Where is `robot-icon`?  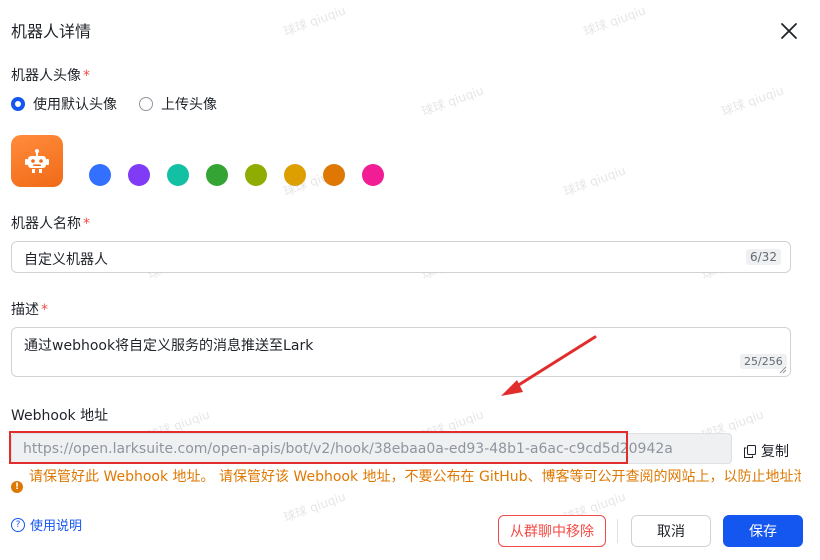
robot-icon is located at coordinates (37, 161).